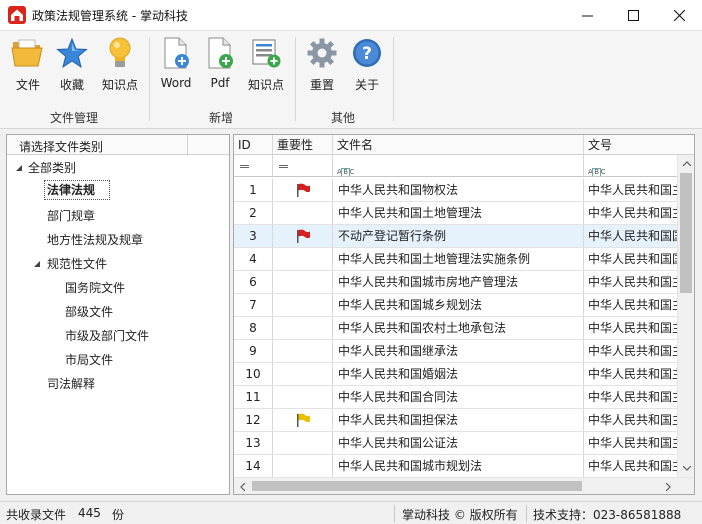 Image resolution: width=702 pixels, height=524 pixels. What do you see at coordinates (253, 213) in the screenshot?
I see `cell-id: 2` at bounding box center [253, 213].